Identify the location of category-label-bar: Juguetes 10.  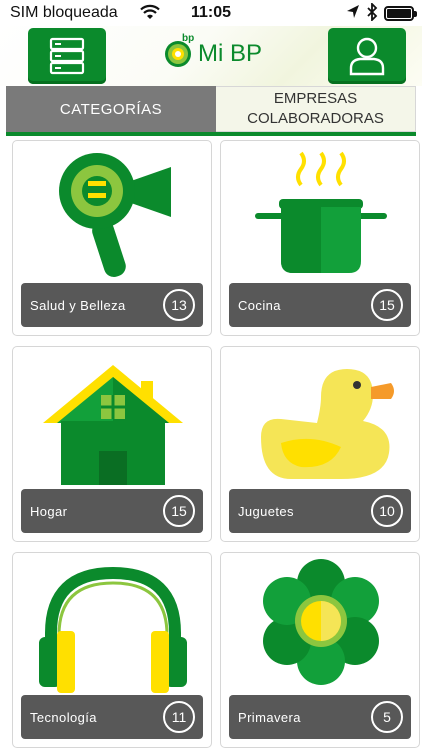
(320, 511).